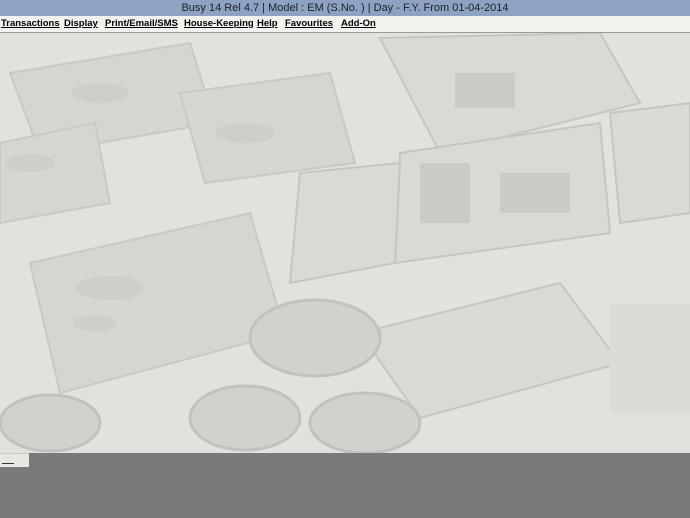  I want to click on menu-house-keeping: House-Keeping, so click(219, 24).